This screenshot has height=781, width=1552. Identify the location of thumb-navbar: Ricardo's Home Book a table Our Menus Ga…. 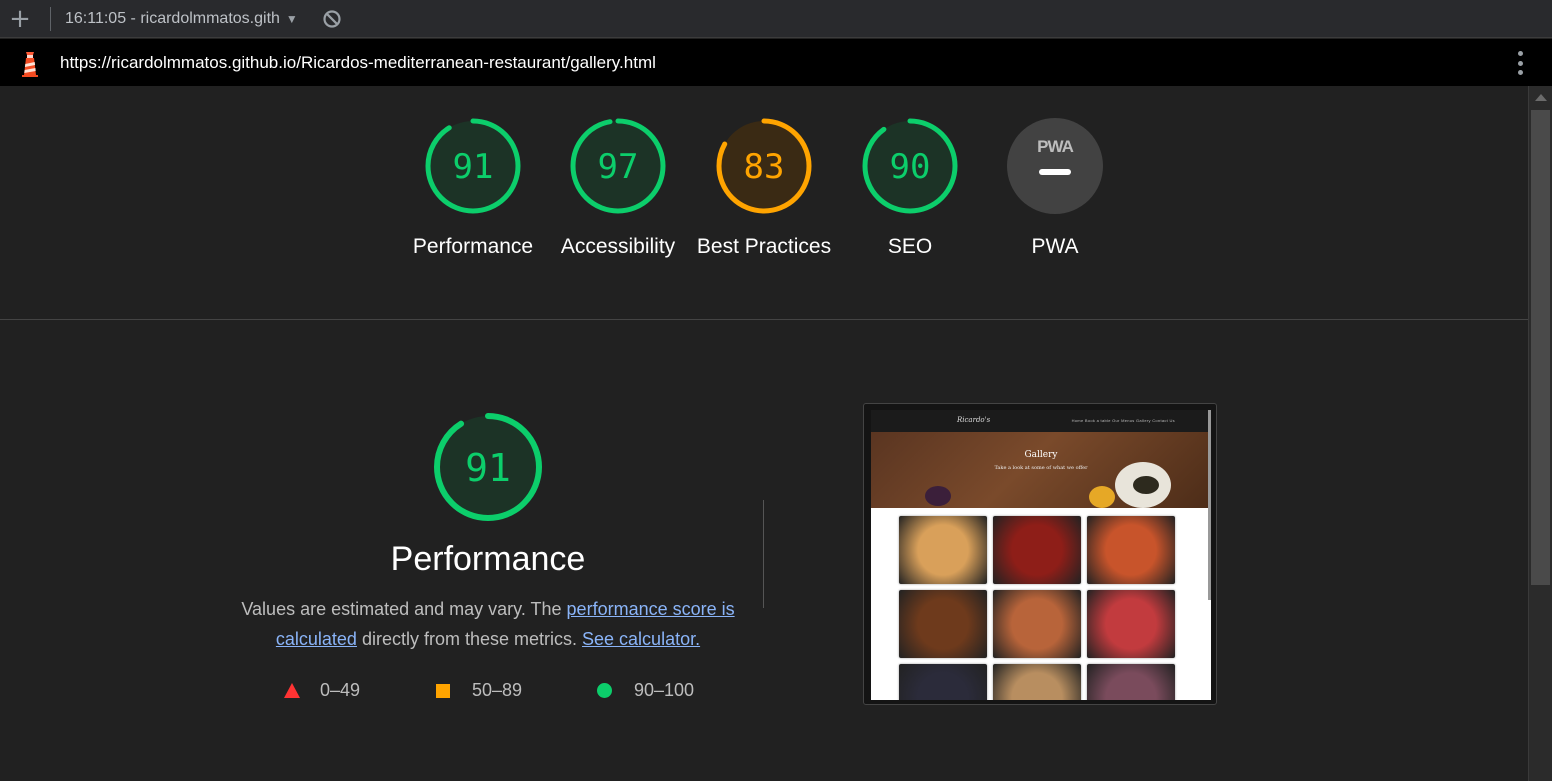
(1041, 421).